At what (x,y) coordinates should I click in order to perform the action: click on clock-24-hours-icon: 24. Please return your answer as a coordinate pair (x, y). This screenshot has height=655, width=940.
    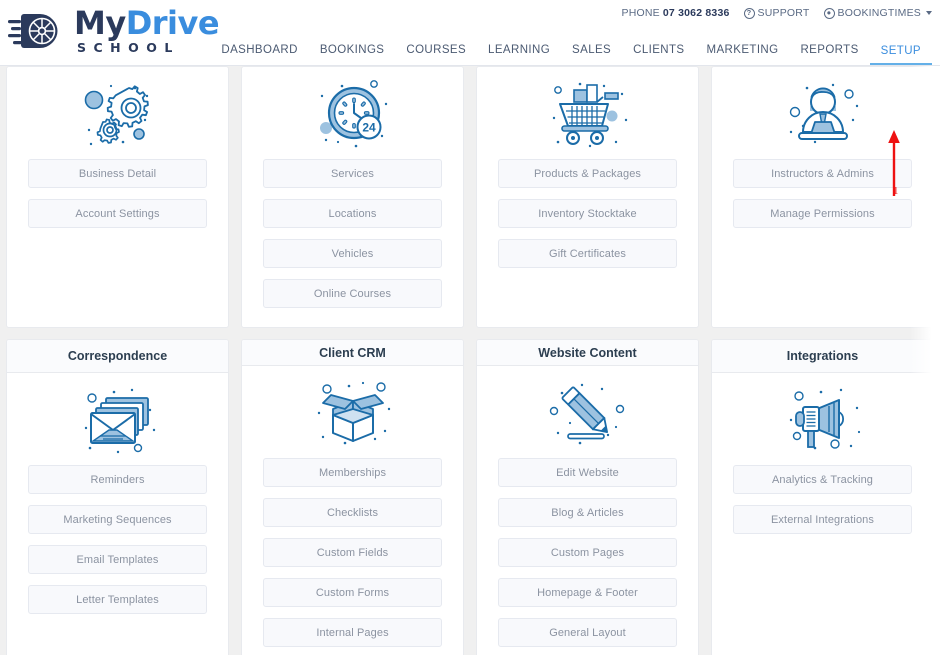
    Looking at the image, I should click on (352, 116).